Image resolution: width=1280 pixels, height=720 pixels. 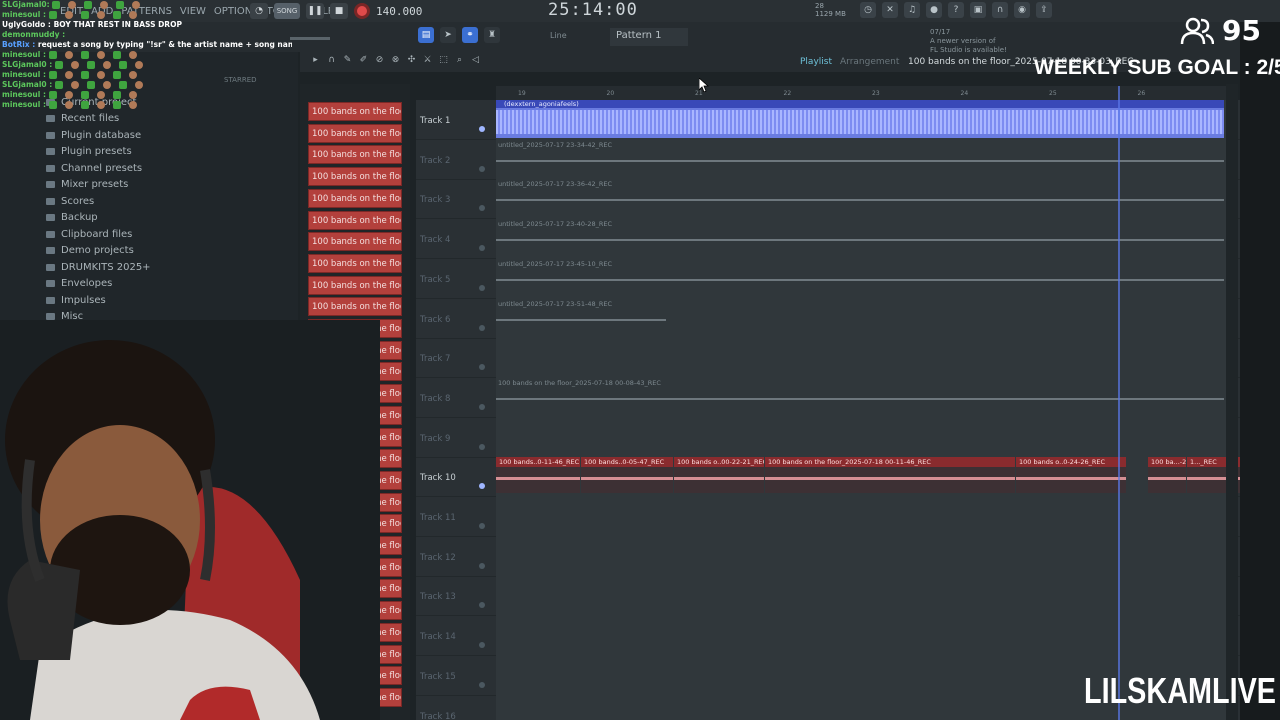 I want to click on master-volume-slider, so click(x=310, y=38).